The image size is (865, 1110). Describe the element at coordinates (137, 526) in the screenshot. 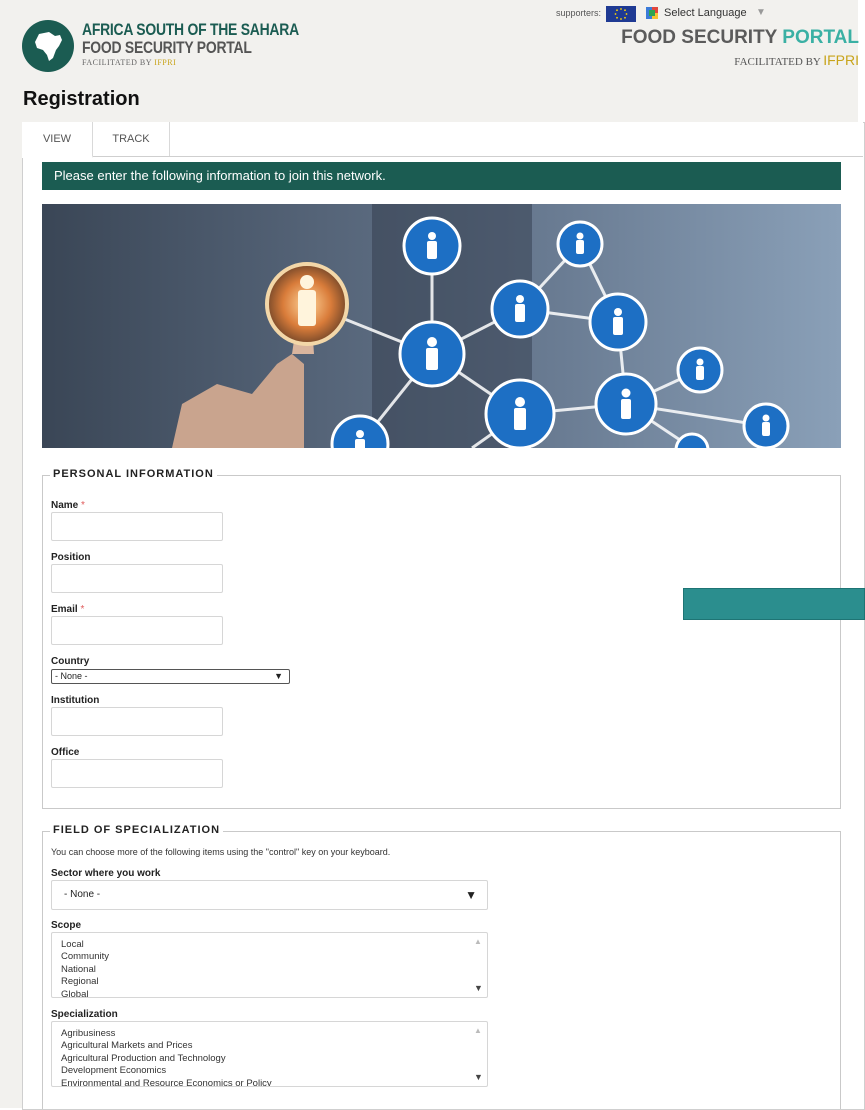

I see `name-input` at that location.